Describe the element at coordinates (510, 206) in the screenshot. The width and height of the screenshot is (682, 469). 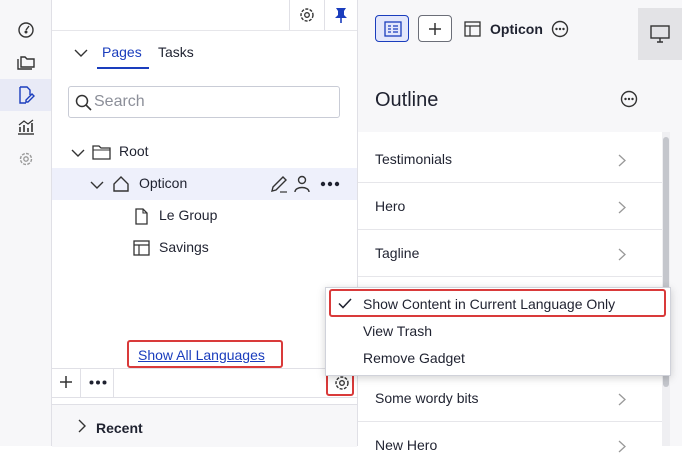
I see `outline-item: Hero` at that location.